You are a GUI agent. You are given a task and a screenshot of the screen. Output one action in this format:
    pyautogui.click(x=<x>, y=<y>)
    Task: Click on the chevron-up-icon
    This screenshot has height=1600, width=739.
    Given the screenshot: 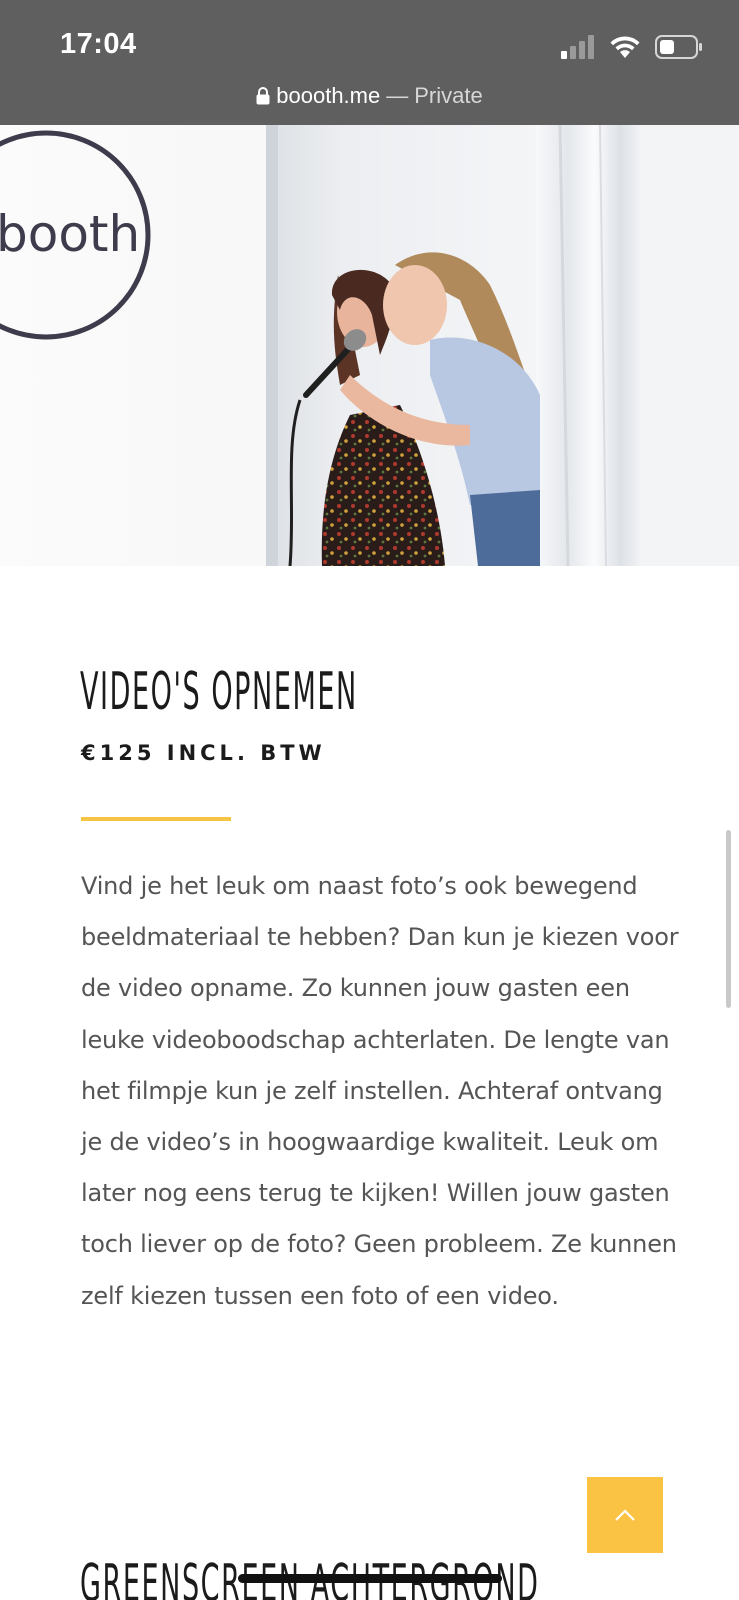 What is the action you would take?
    pyautogui.click(x=625, y=1515)
    